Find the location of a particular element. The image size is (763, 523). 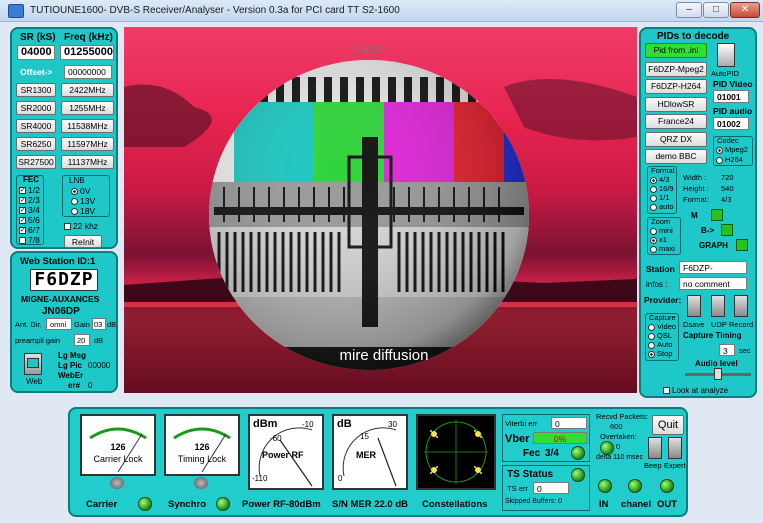

capture-option: Stop is located at coordinates (660, 353).